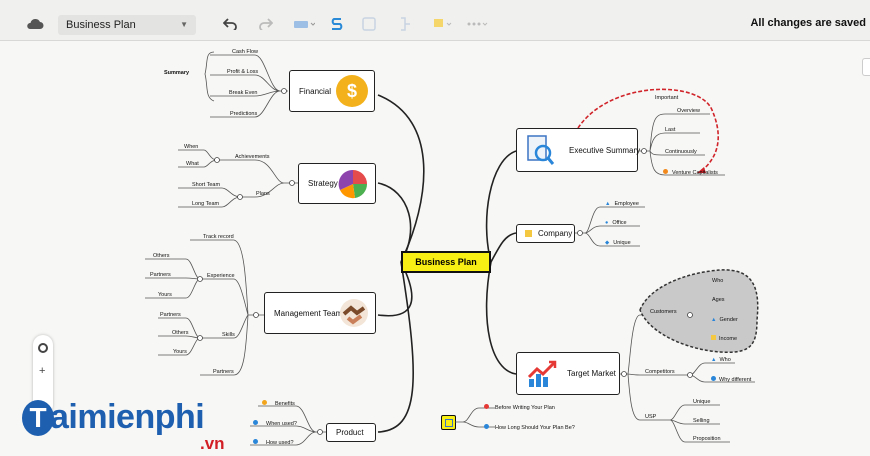 The image size is (870, 456). Describe the element at coordinates (578, 150) in the screenshot. I see `topic-executive-summary: Executive Summary` at that location.